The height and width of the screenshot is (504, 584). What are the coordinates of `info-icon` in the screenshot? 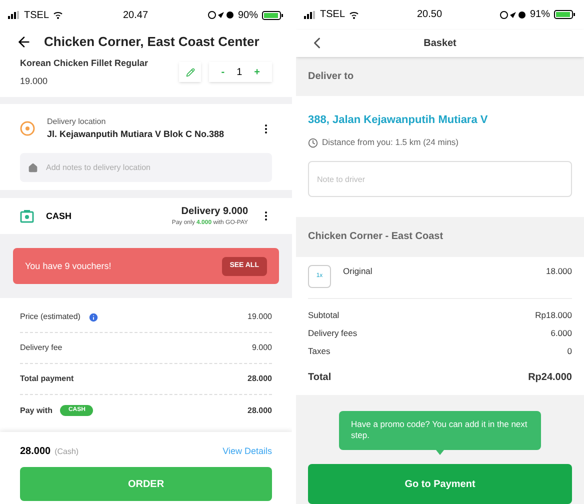 It's located at (94, 317).